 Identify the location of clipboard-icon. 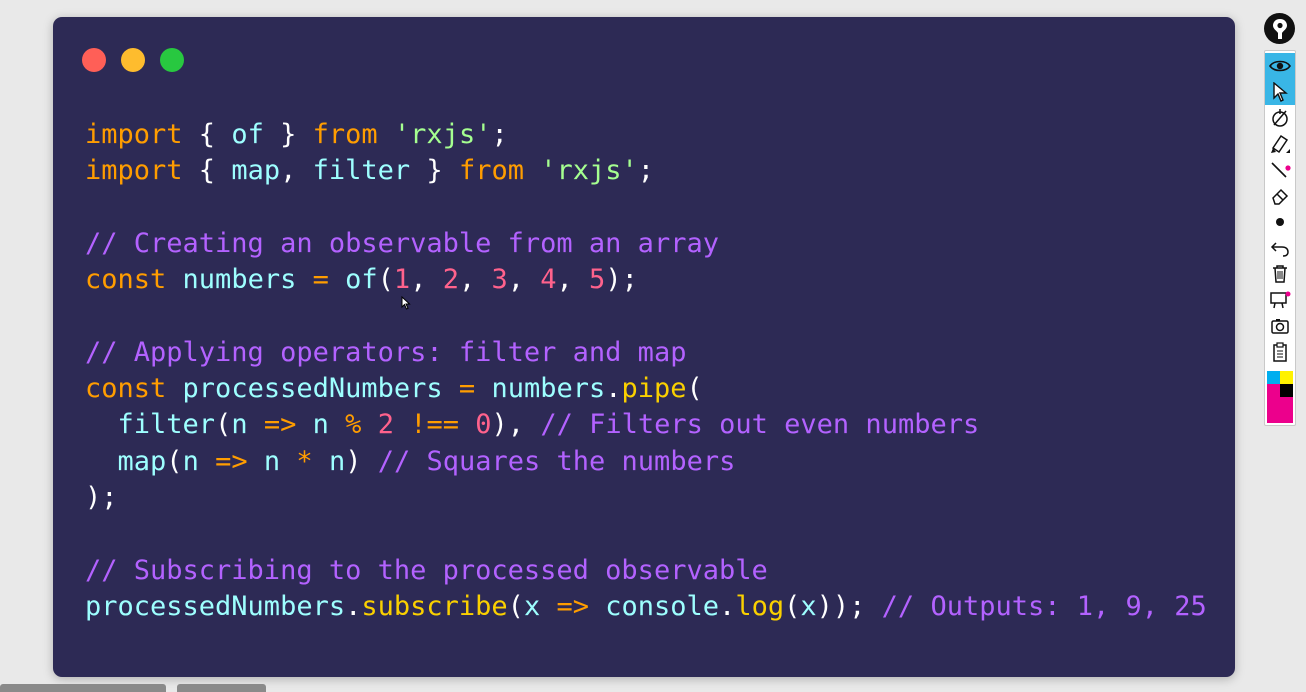
(1280, 352).